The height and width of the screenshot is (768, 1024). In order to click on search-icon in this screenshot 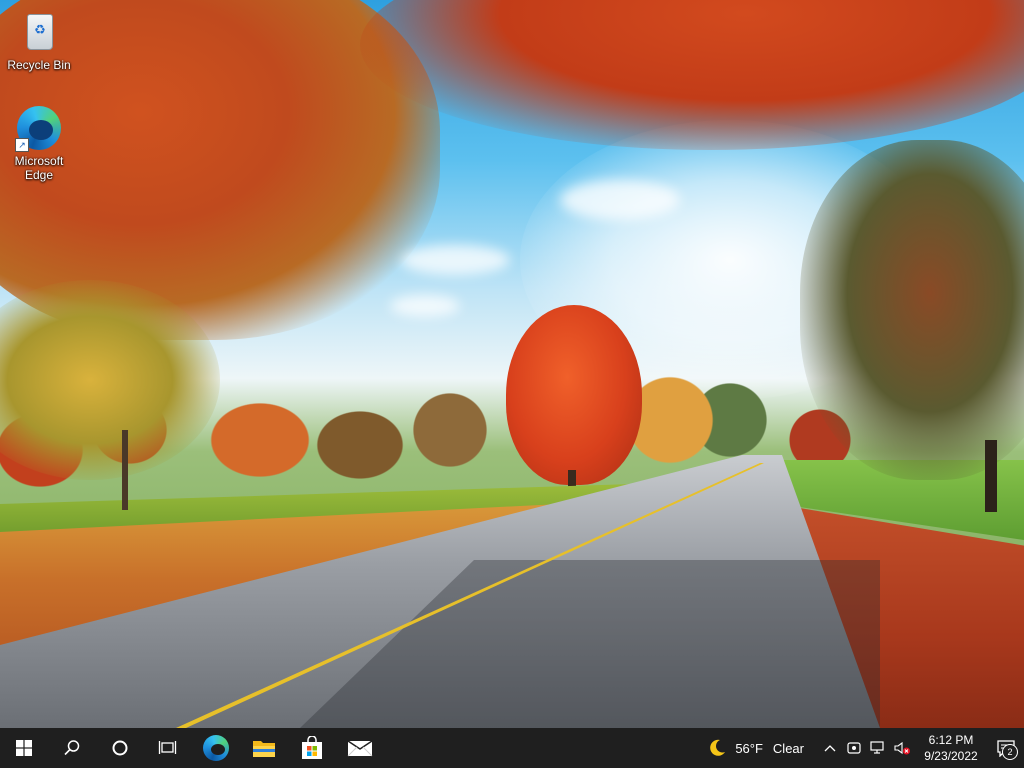, I will do `click(72, 748)`.